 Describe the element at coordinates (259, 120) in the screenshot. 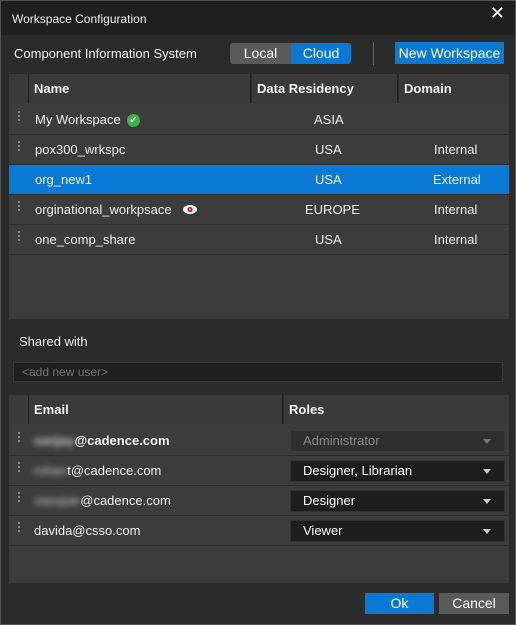

I see `workspace-row: My Workspace ✔ ASIA` at that location.